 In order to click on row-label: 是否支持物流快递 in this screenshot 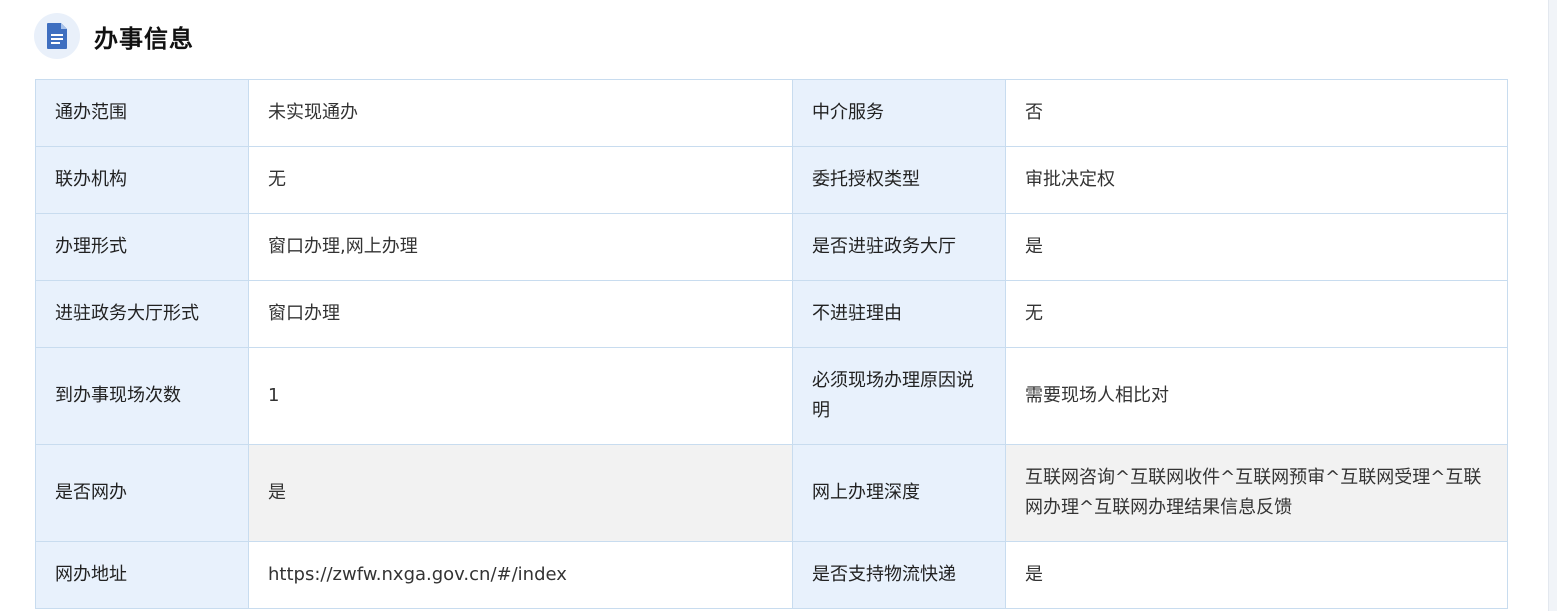, I will do `click(899, 575)`.